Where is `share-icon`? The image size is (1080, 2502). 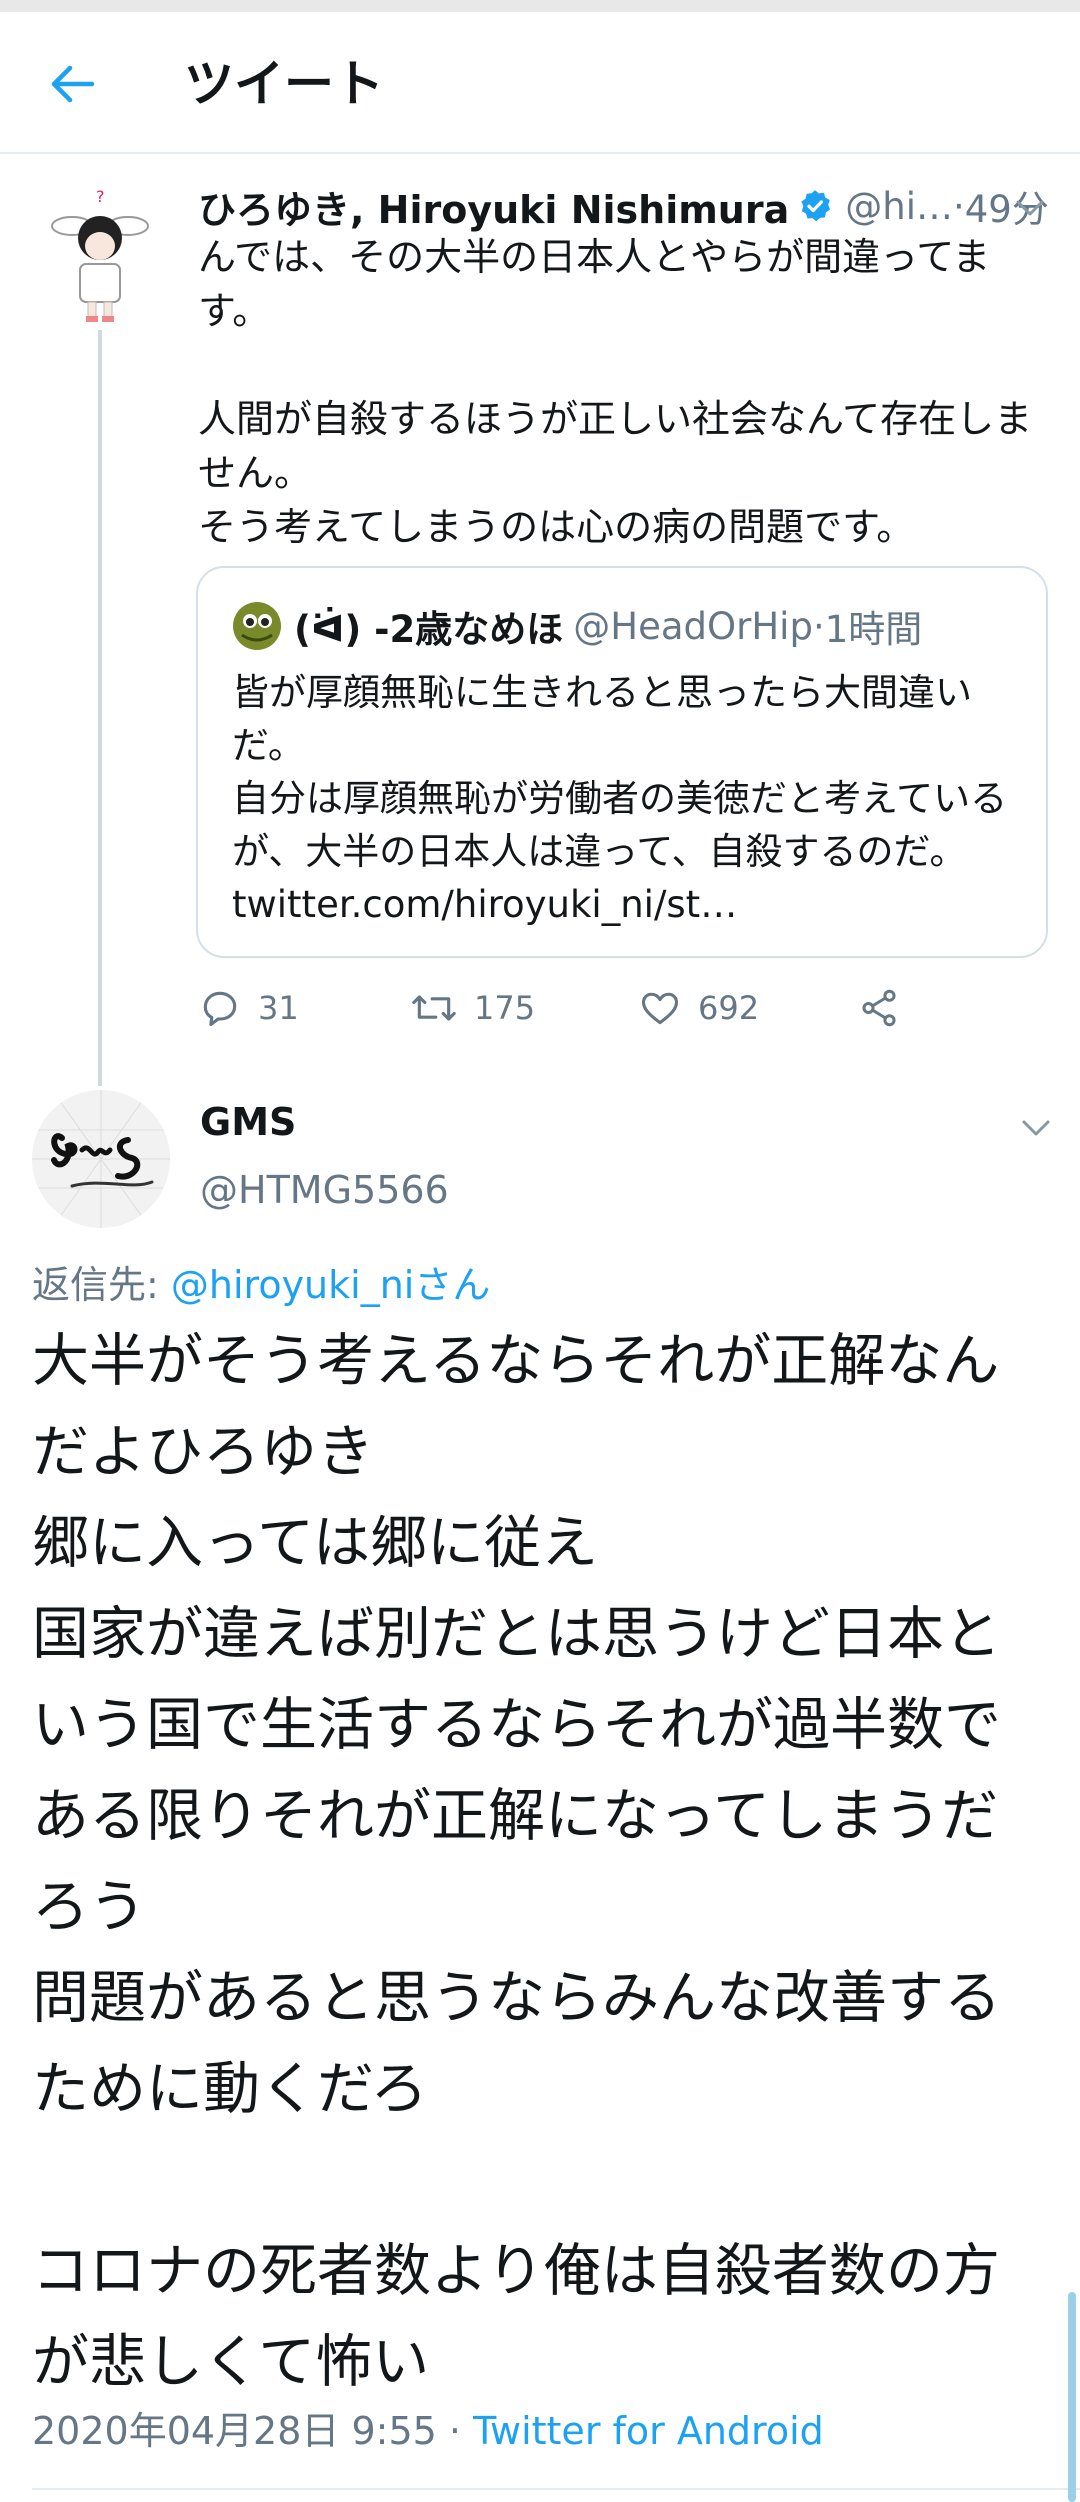
share-icon is located at coordinates (879, 1008).